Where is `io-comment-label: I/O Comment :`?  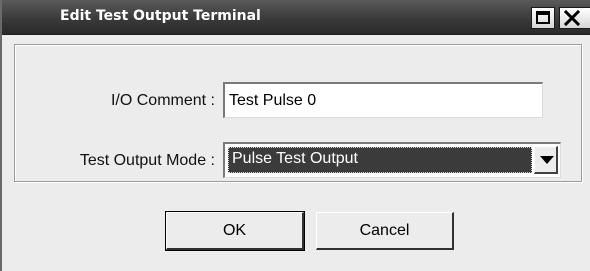
io-comment-label: I/O Comment : is located at coordinates (162, 100).